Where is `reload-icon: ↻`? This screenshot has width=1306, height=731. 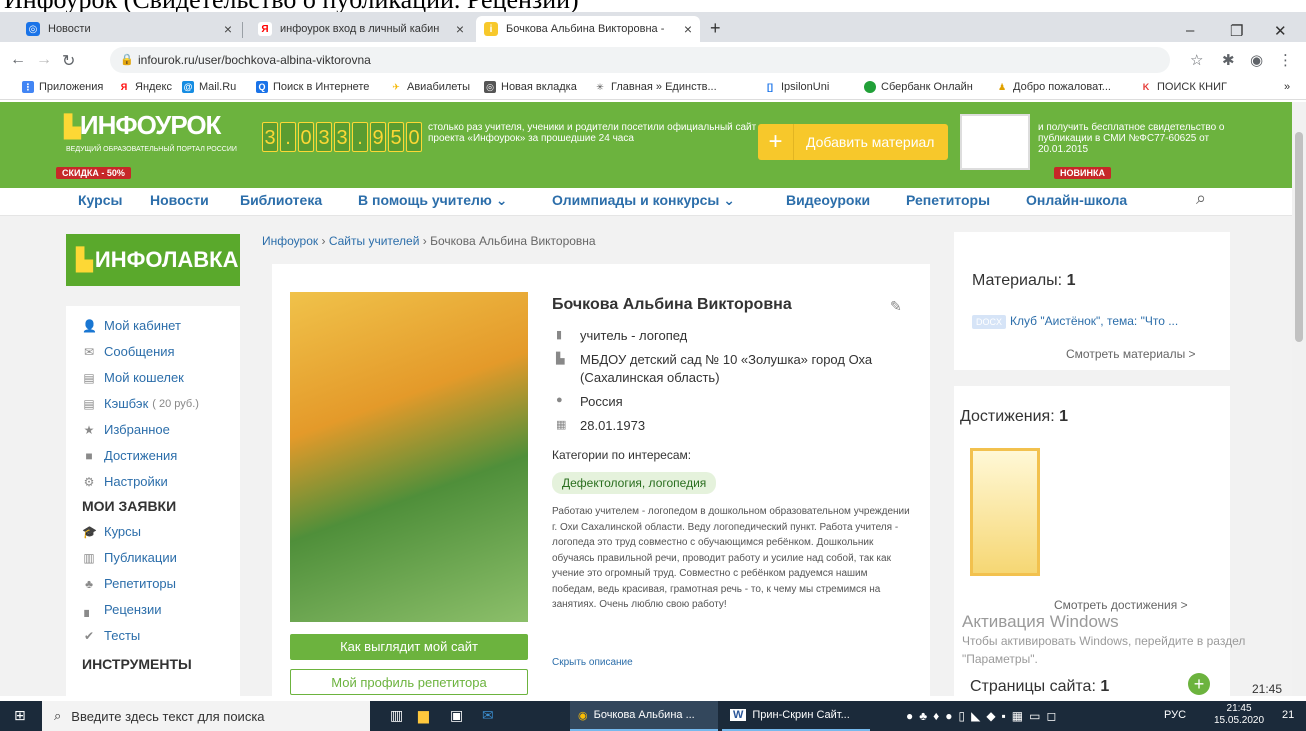
reload-icon: ↻ is located at coordinates (68, 61).